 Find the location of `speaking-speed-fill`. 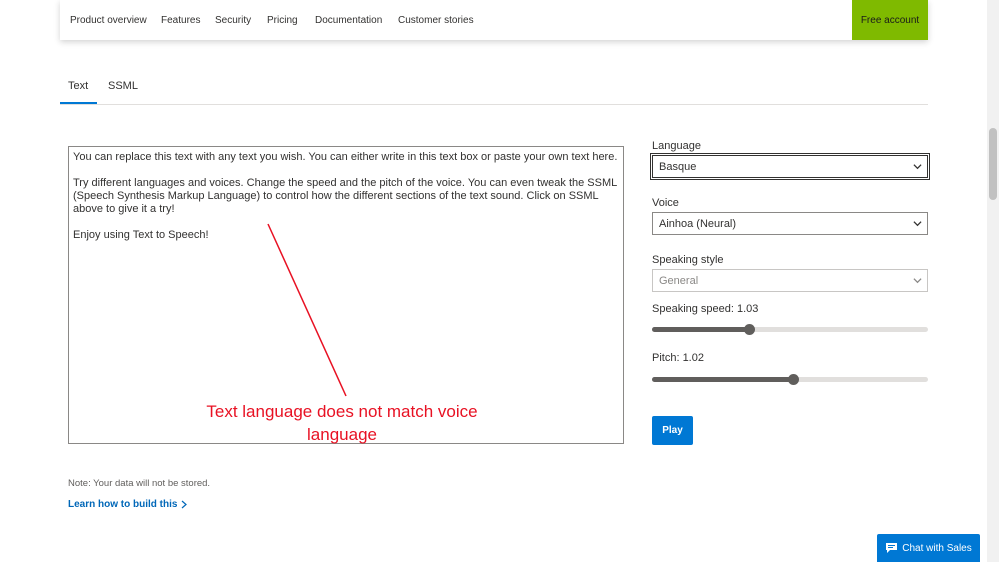

speaking-speed-fill is located at coordinates (700, 329).